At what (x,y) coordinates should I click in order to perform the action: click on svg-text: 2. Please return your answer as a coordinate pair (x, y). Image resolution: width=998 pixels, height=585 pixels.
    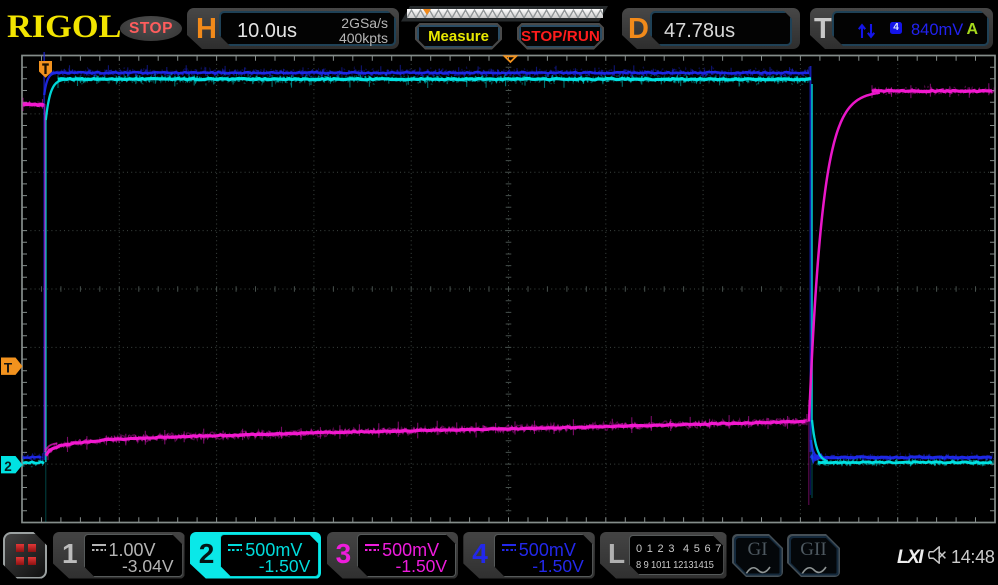
    Looking at the image, I should click on (8, 466).